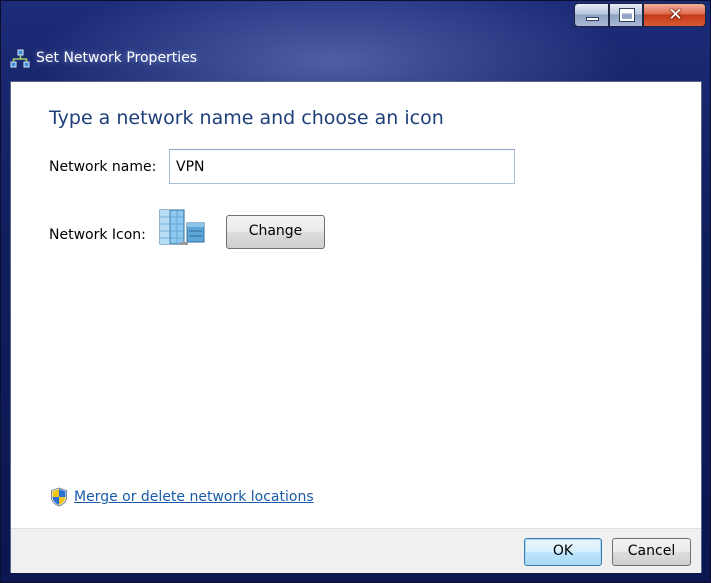 Image resolution: width=711 pixels, height=583 pixels. Describe the element at coordinates (246, 118) in the screenshot. I see `dialog-heading: Type a network name and choose an icon` at that location.